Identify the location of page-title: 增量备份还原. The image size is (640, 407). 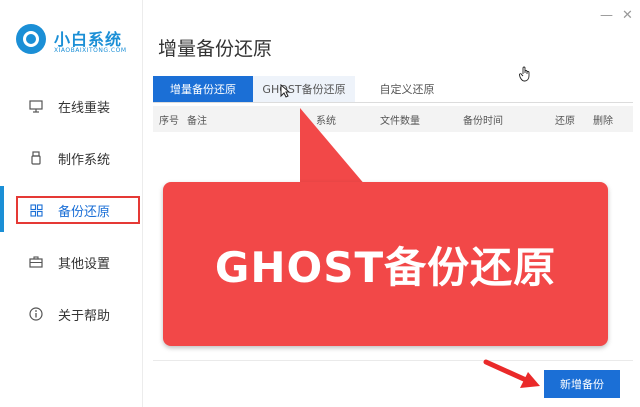
(215, 49).